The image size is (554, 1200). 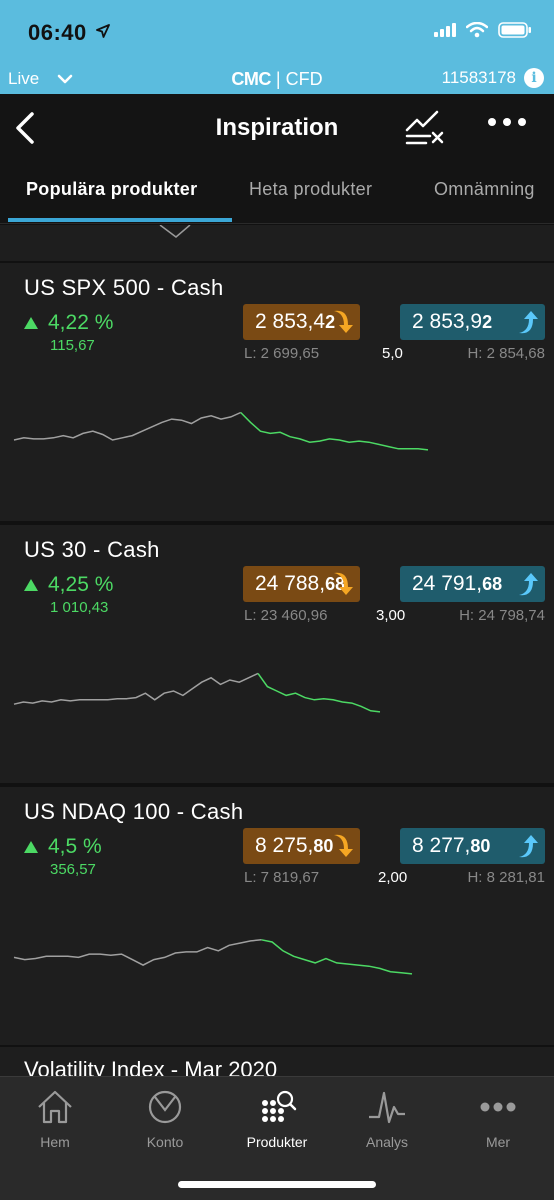 I want to click on product-card: Volatility Index - Mar 2020, so click(x=277, y=1061).